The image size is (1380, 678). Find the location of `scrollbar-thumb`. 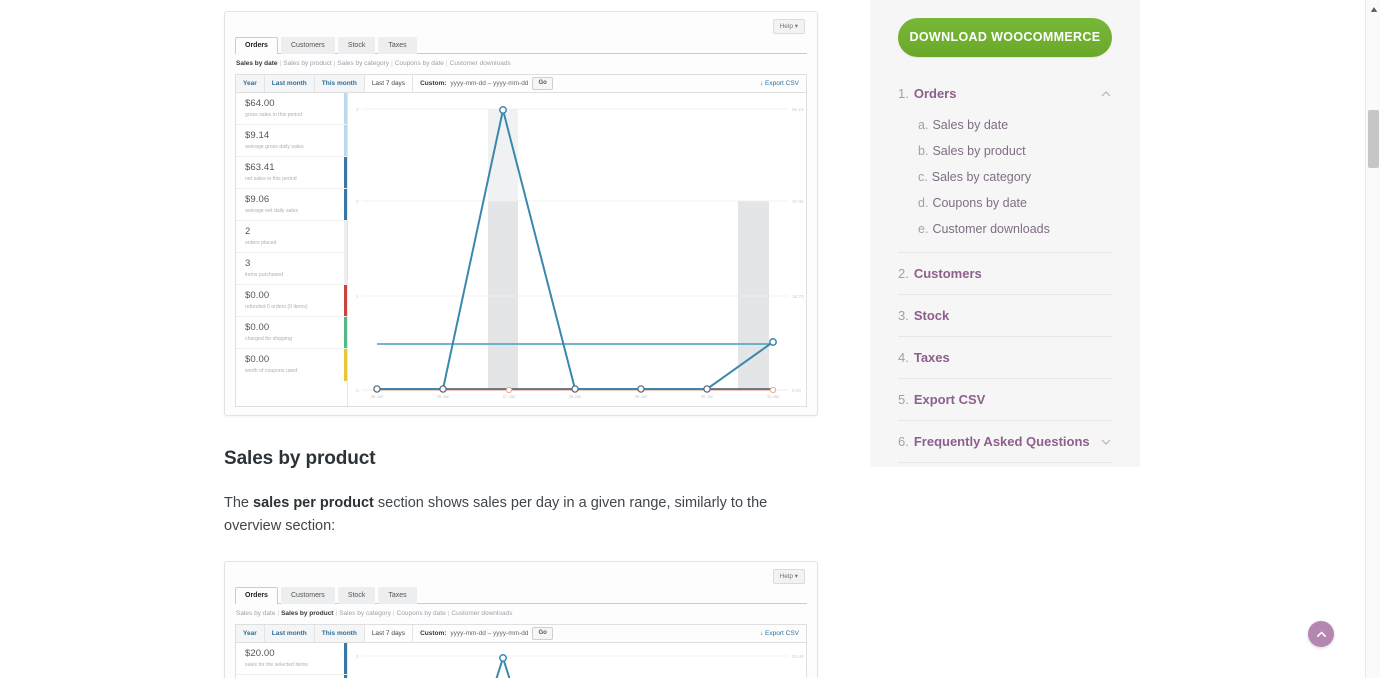

scrollbar-thumb is located at coordinates (1373, 139).